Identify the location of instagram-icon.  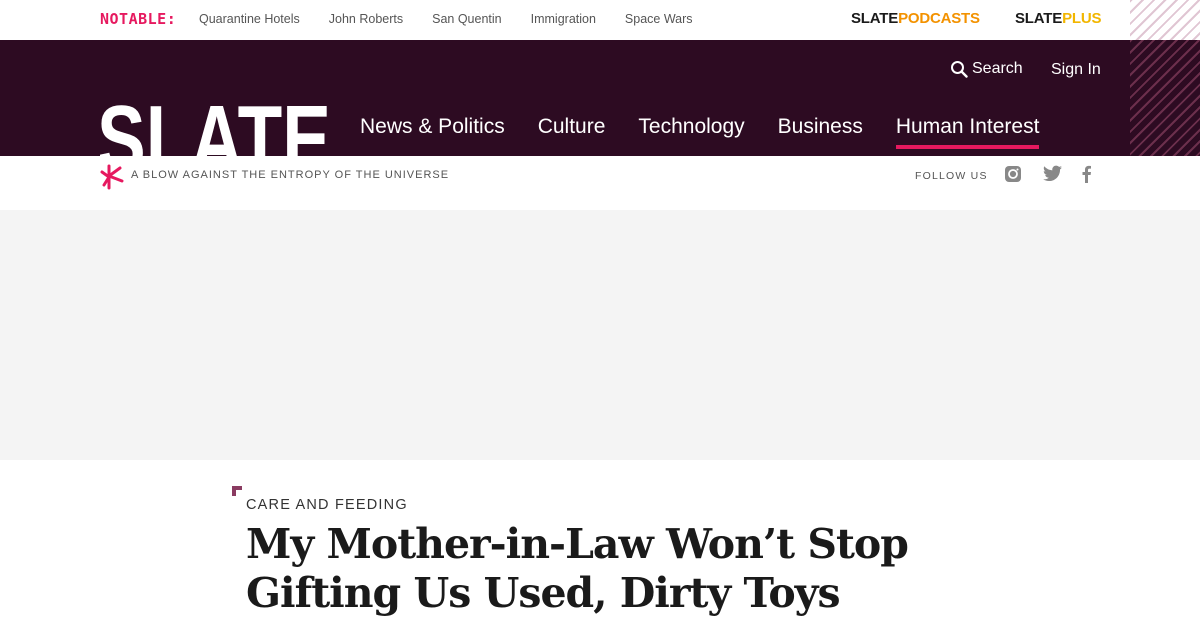
(1013, 174).